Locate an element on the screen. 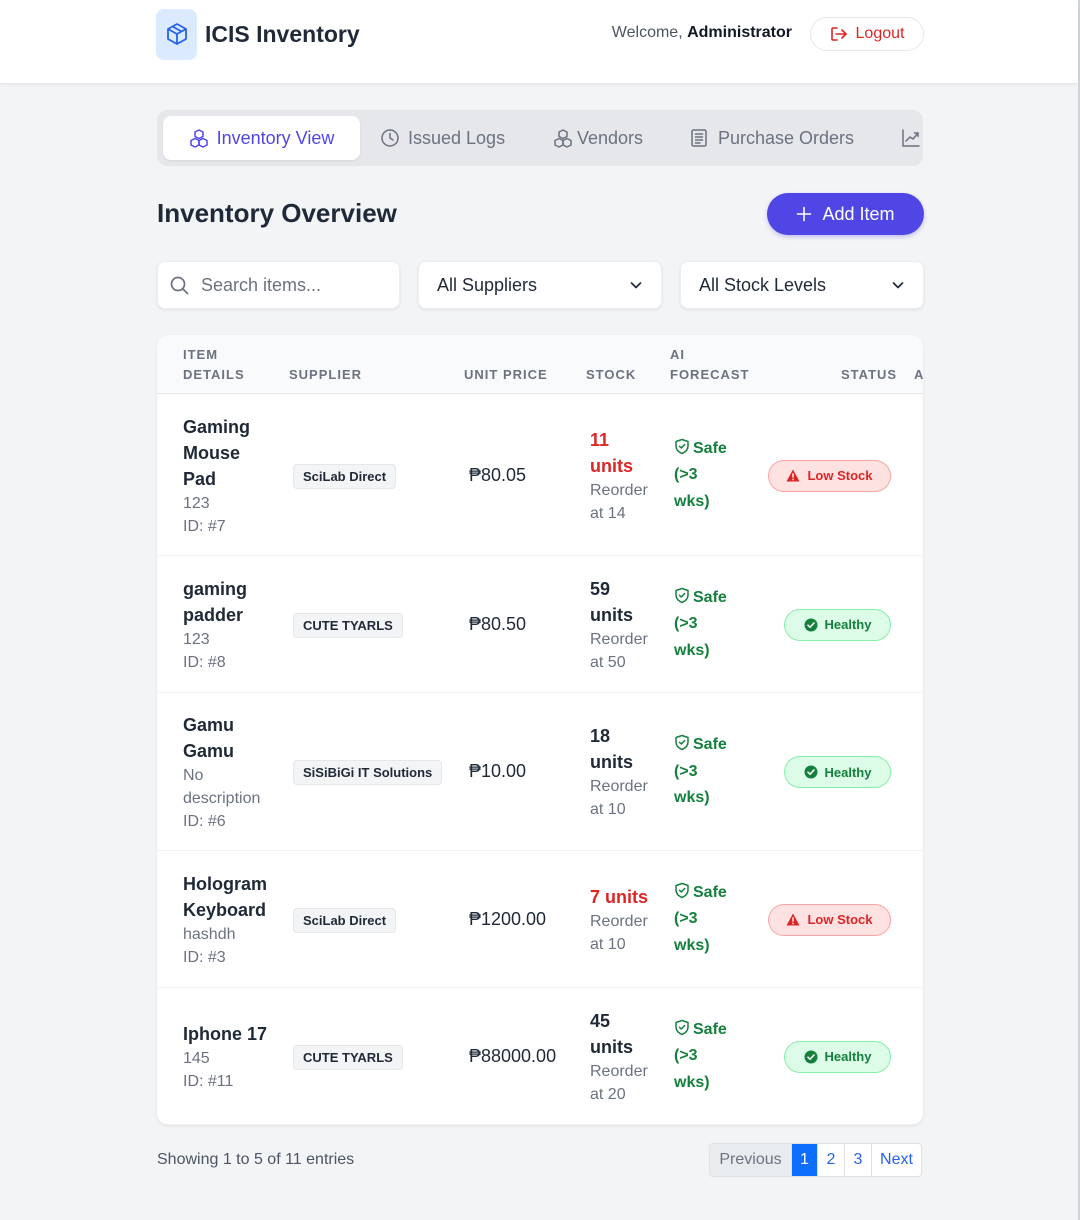  user-name: Administrator is located at coordinates (739, 32).